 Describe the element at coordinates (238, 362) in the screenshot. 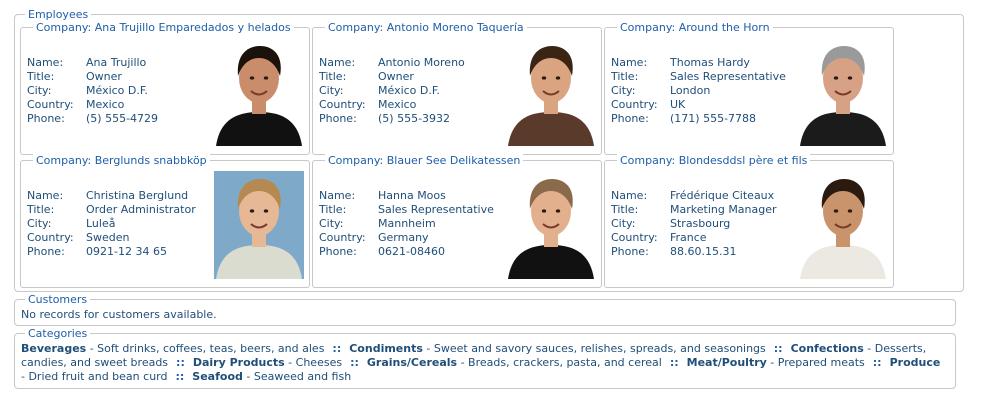

I see `category-name: Dairy Products` at that location.